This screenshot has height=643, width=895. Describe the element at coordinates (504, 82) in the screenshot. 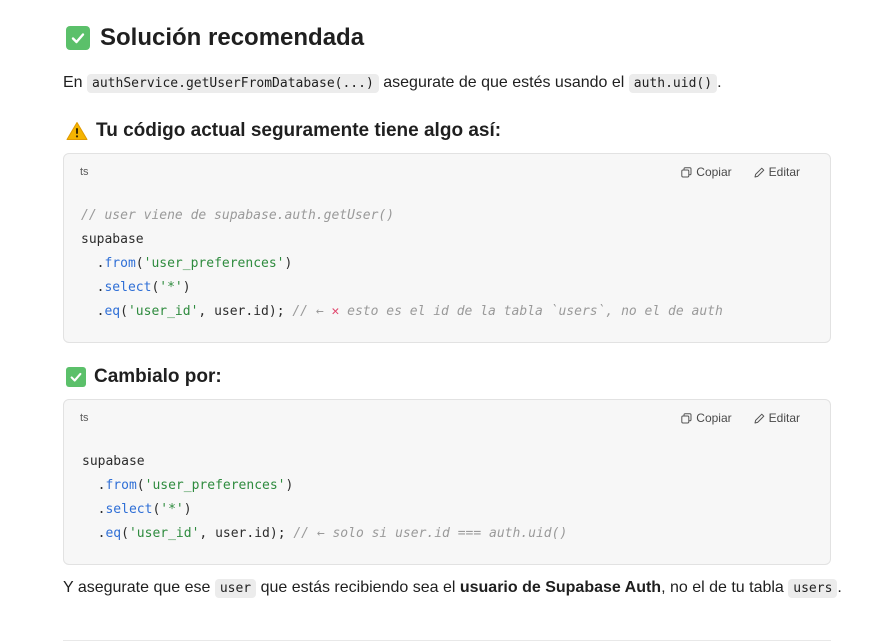

I see `intro-text: asegurate de que estés usando el` at that location.